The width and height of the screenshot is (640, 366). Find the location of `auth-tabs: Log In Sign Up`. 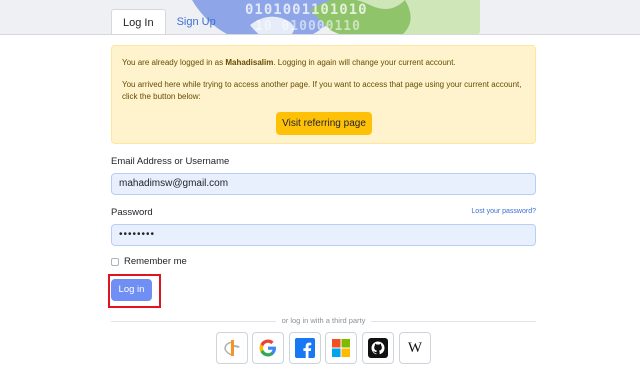

auth-tabs: Log In Sign Up is located at coordinates (169, 21).